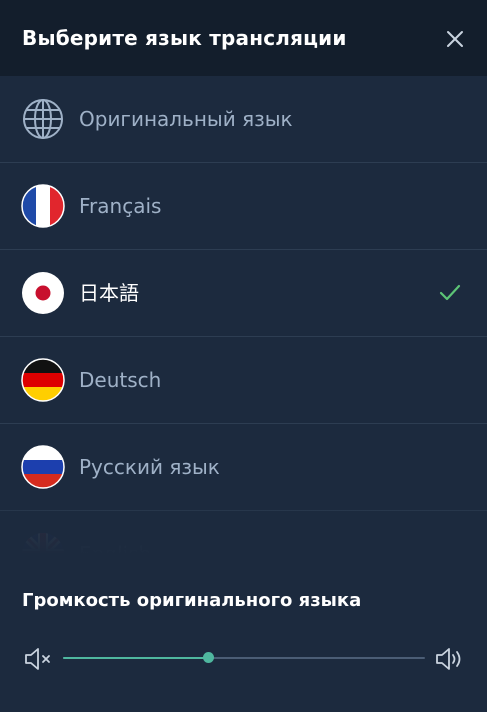 The image size is (487, 712). I want to click on volume-slider-thumb, so click(208, 657).